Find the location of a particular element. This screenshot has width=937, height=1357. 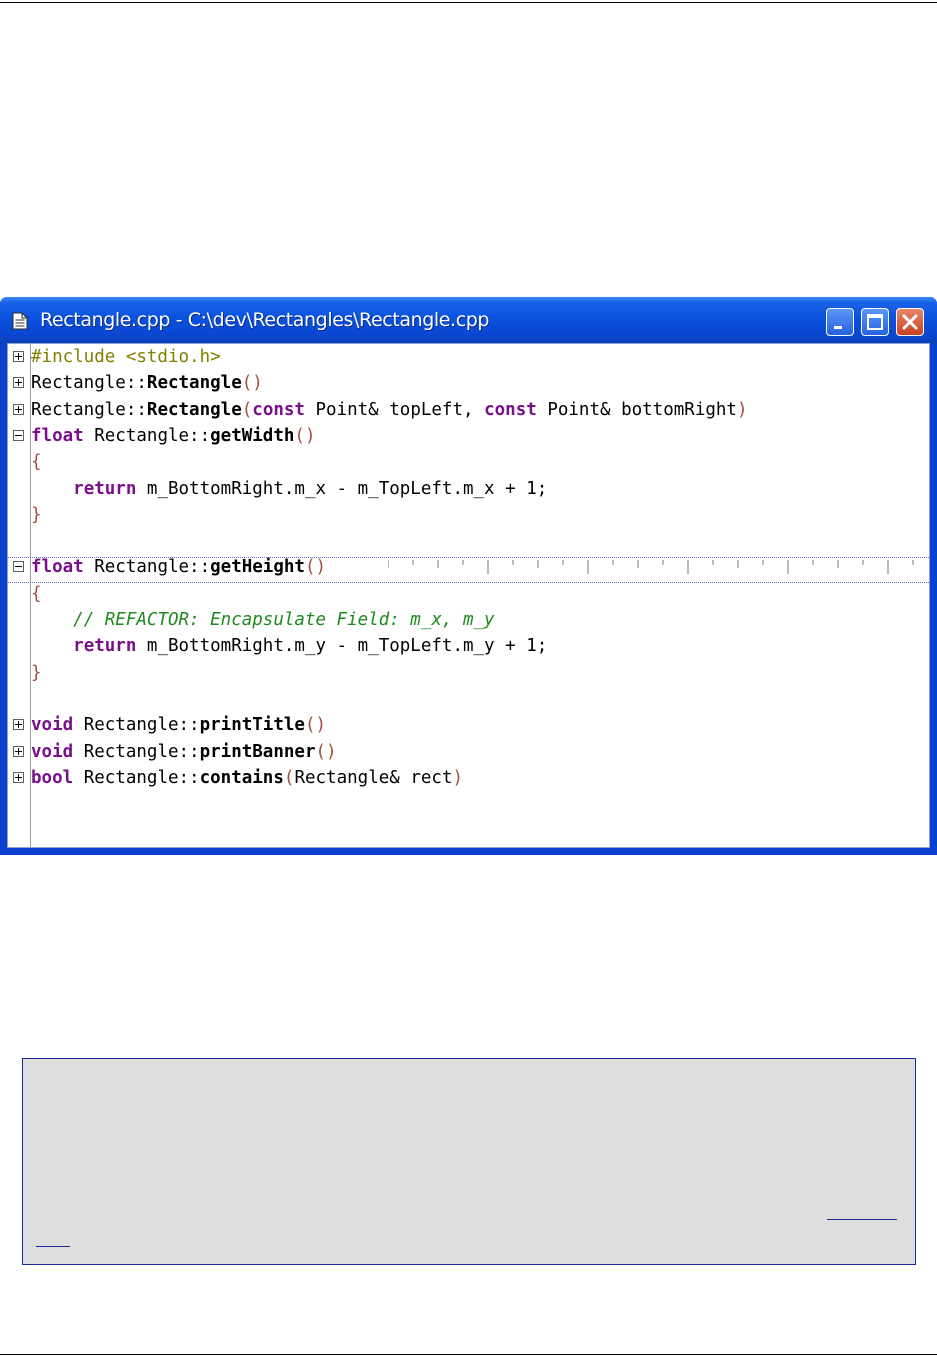

page-bottom-rule is located at coordinates (468, 1354).